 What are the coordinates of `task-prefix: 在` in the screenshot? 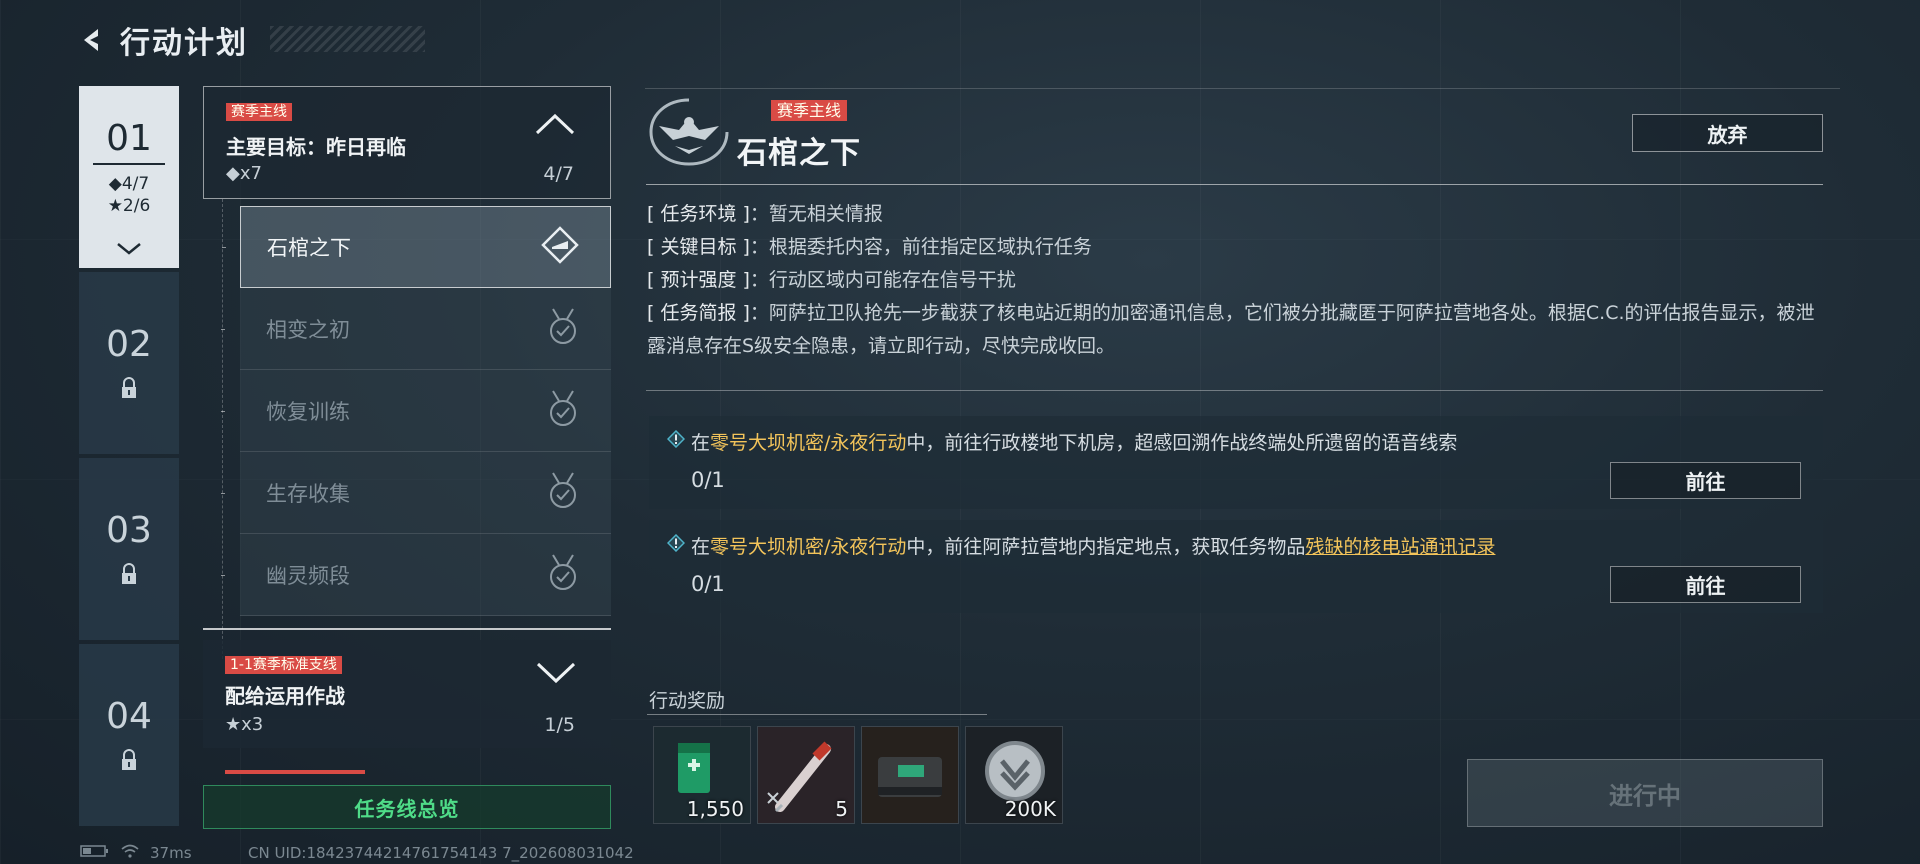 It's located at (701, 443).